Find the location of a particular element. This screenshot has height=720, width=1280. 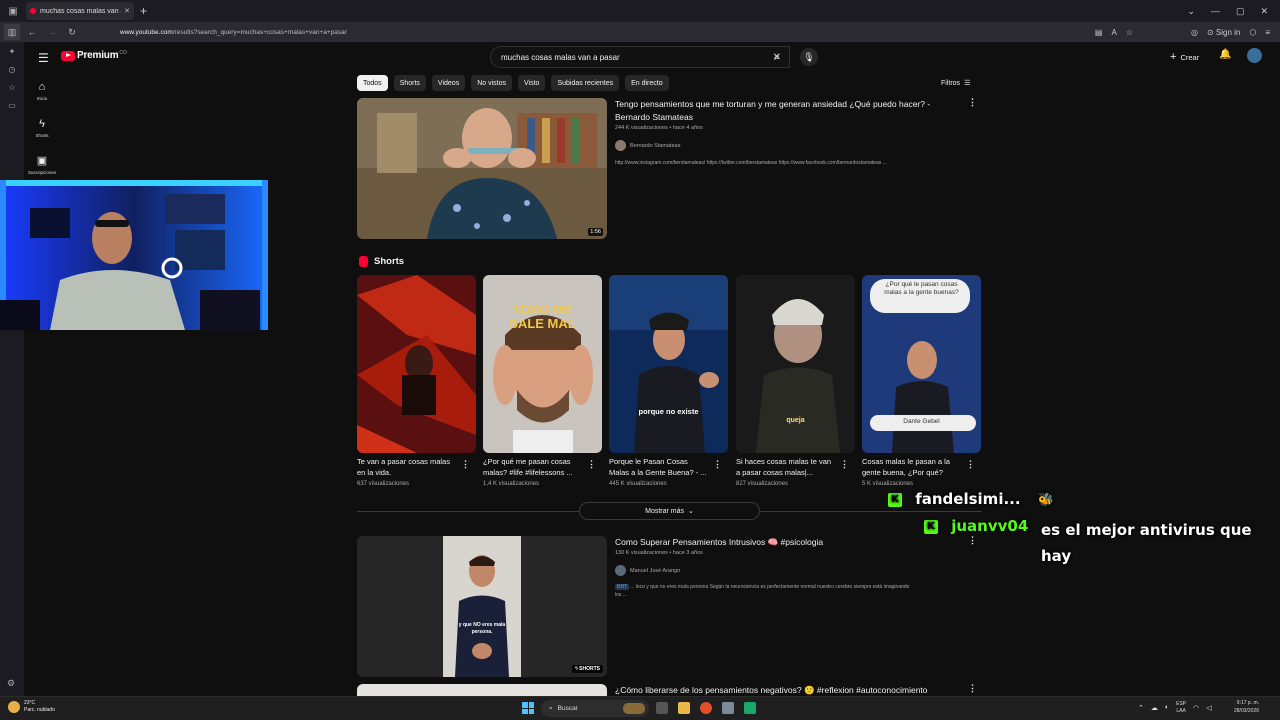

sidebar-toggle-icon: ▥ is located at coordinates (12, 32).